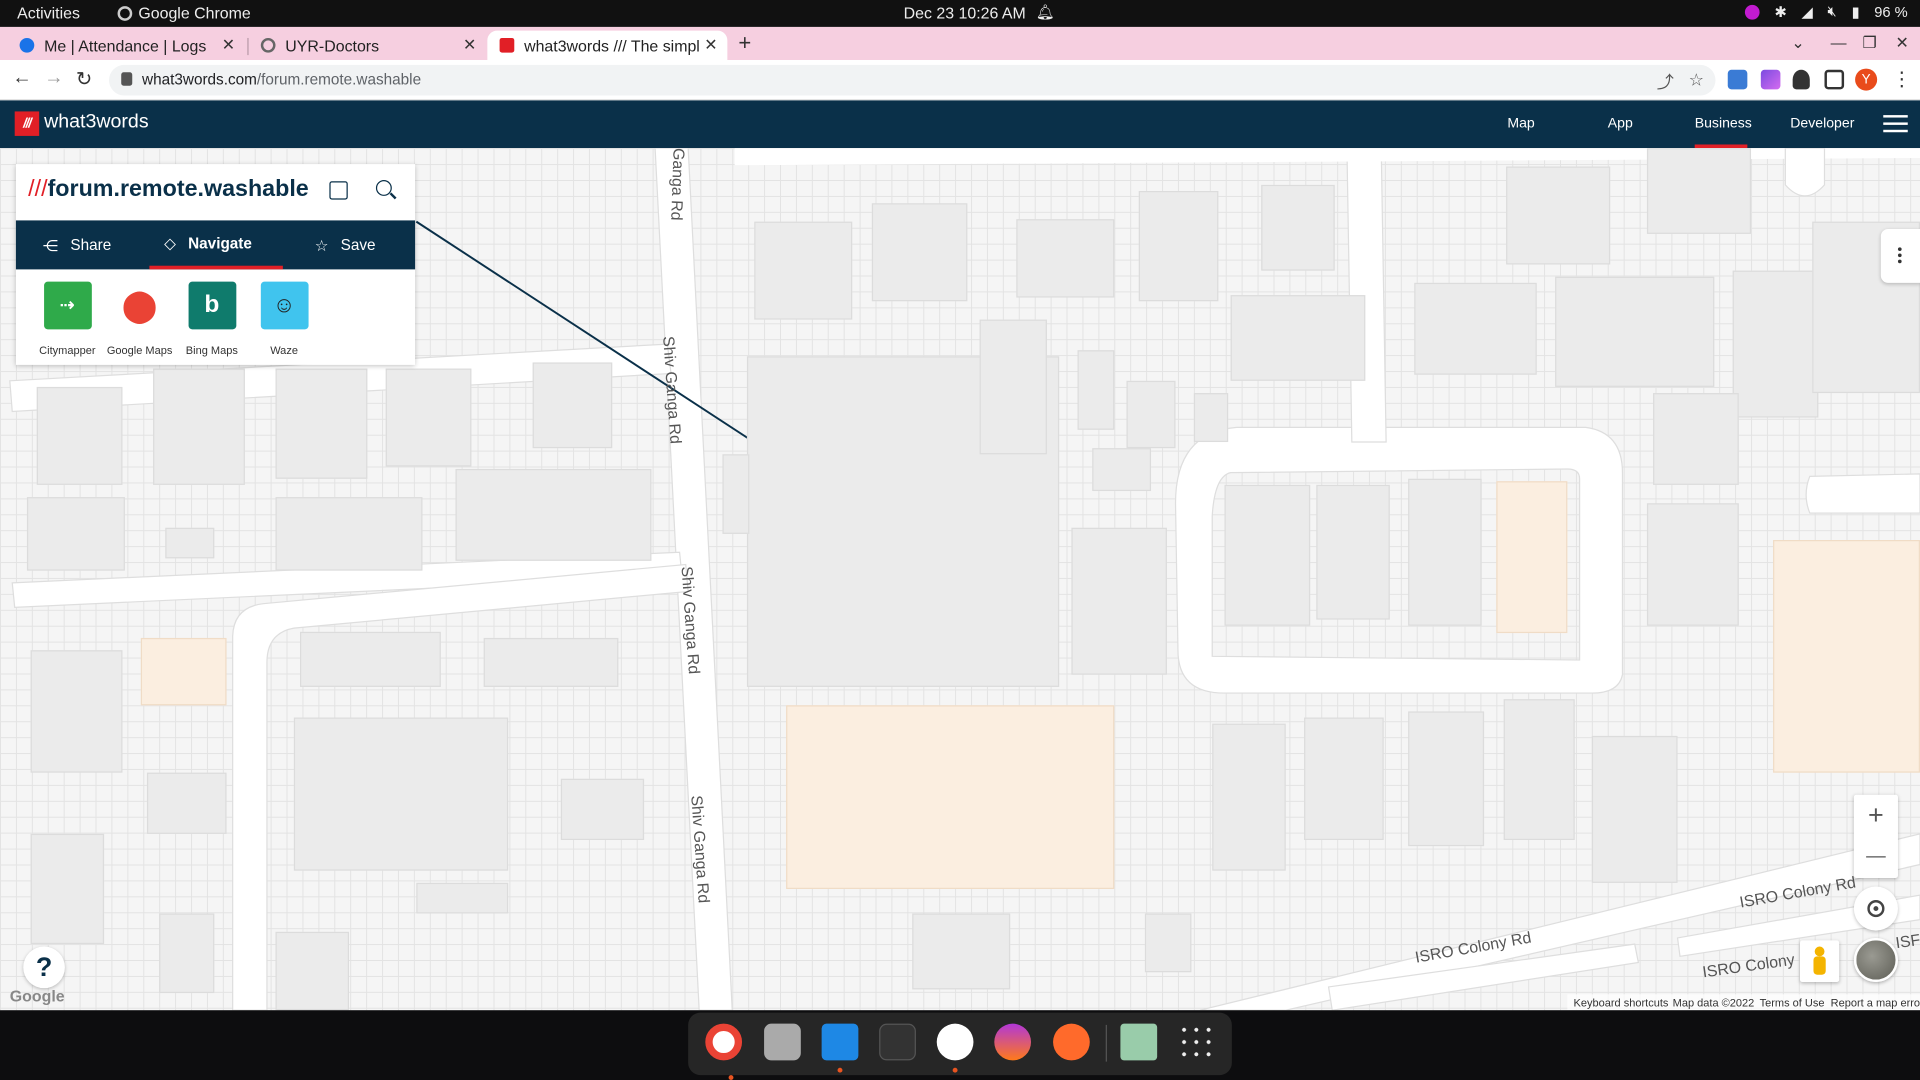  What do you see at coordinates (211, 305) in the screenshot?
I see `bing-icon: b` at bounding box center [211, 305].